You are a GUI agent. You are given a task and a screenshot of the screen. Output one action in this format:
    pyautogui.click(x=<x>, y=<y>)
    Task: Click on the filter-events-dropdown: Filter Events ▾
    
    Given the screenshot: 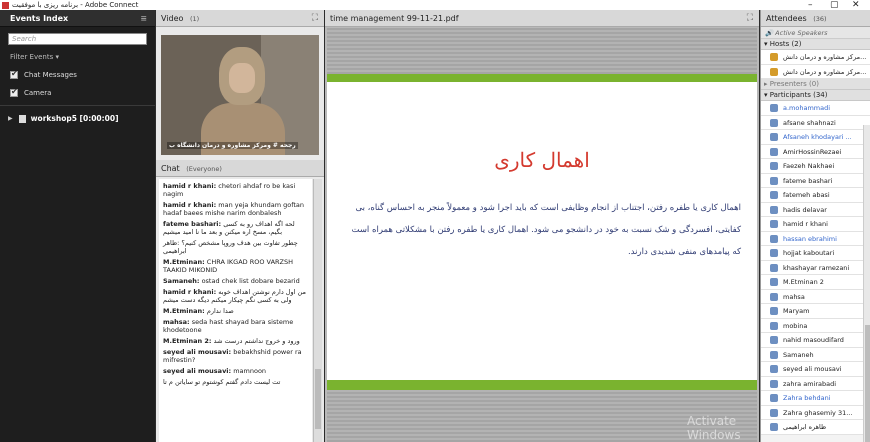 What is the action you would take?
    pyautogui.click(x=82, y=57)
    